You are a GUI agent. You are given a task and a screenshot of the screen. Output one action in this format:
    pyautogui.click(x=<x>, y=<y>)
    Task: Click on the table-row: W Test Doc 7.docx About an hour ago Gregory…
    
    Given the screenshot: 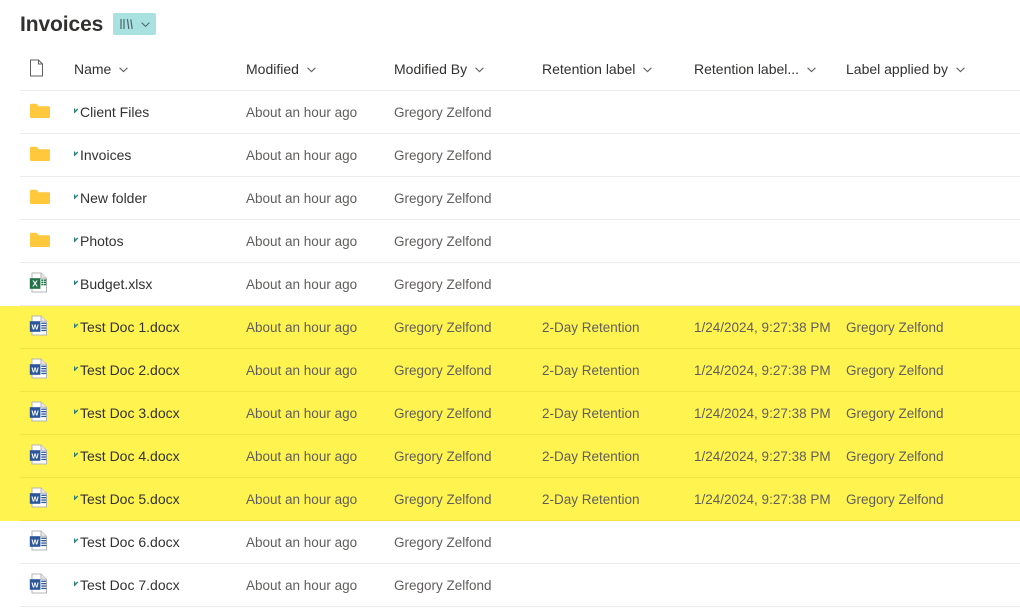 What is the action you would take?
    pyautogui.click(x=510, y=585)
    